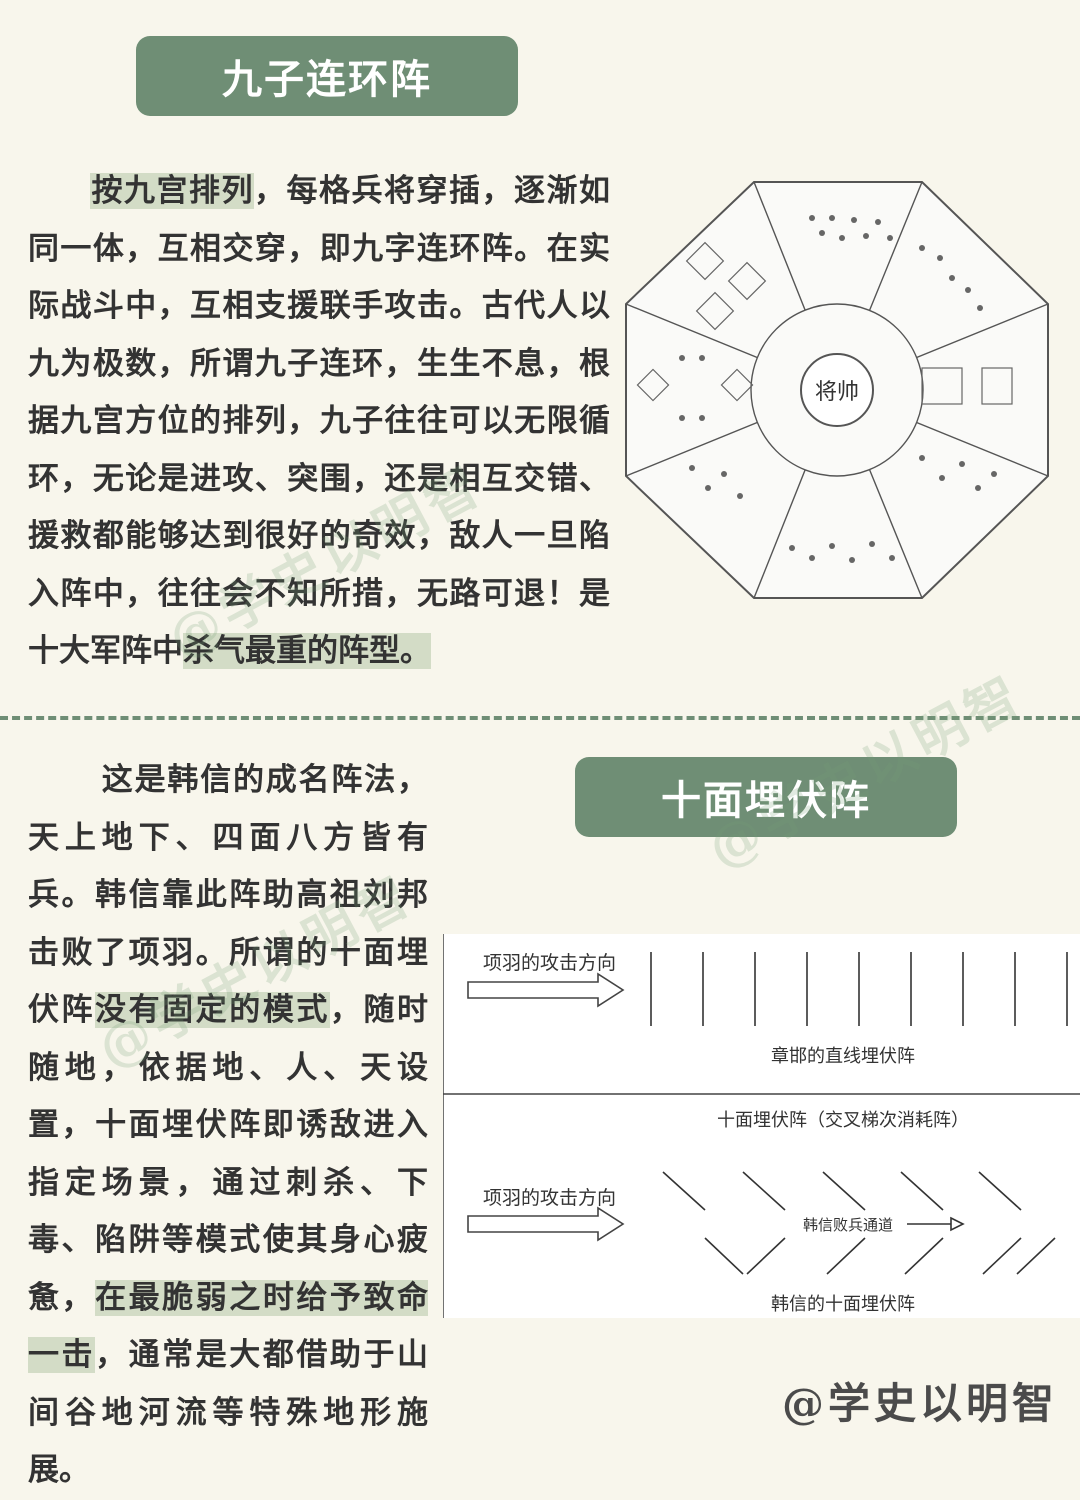 This screenshot has height=1500, width=1080. I want to click on top-arrow-label: 项羽的攻击方向, so click(549, 963).